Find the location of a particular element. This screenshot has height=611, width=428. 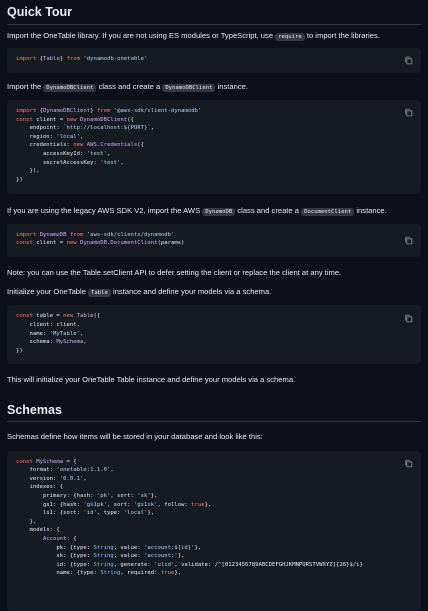

code-block-import-table: import {Table} from 'dynamodb-onetable' is located at coordinates (214, 61).